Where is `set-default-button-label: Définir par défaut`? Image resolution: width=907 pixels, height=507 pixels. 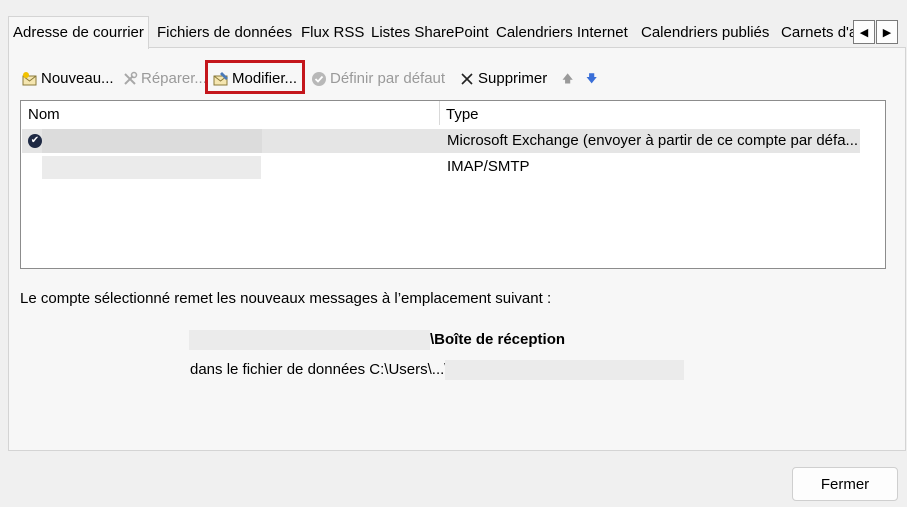 set-default-button-label: Définir par défaut is located at coordinates (388, 78).